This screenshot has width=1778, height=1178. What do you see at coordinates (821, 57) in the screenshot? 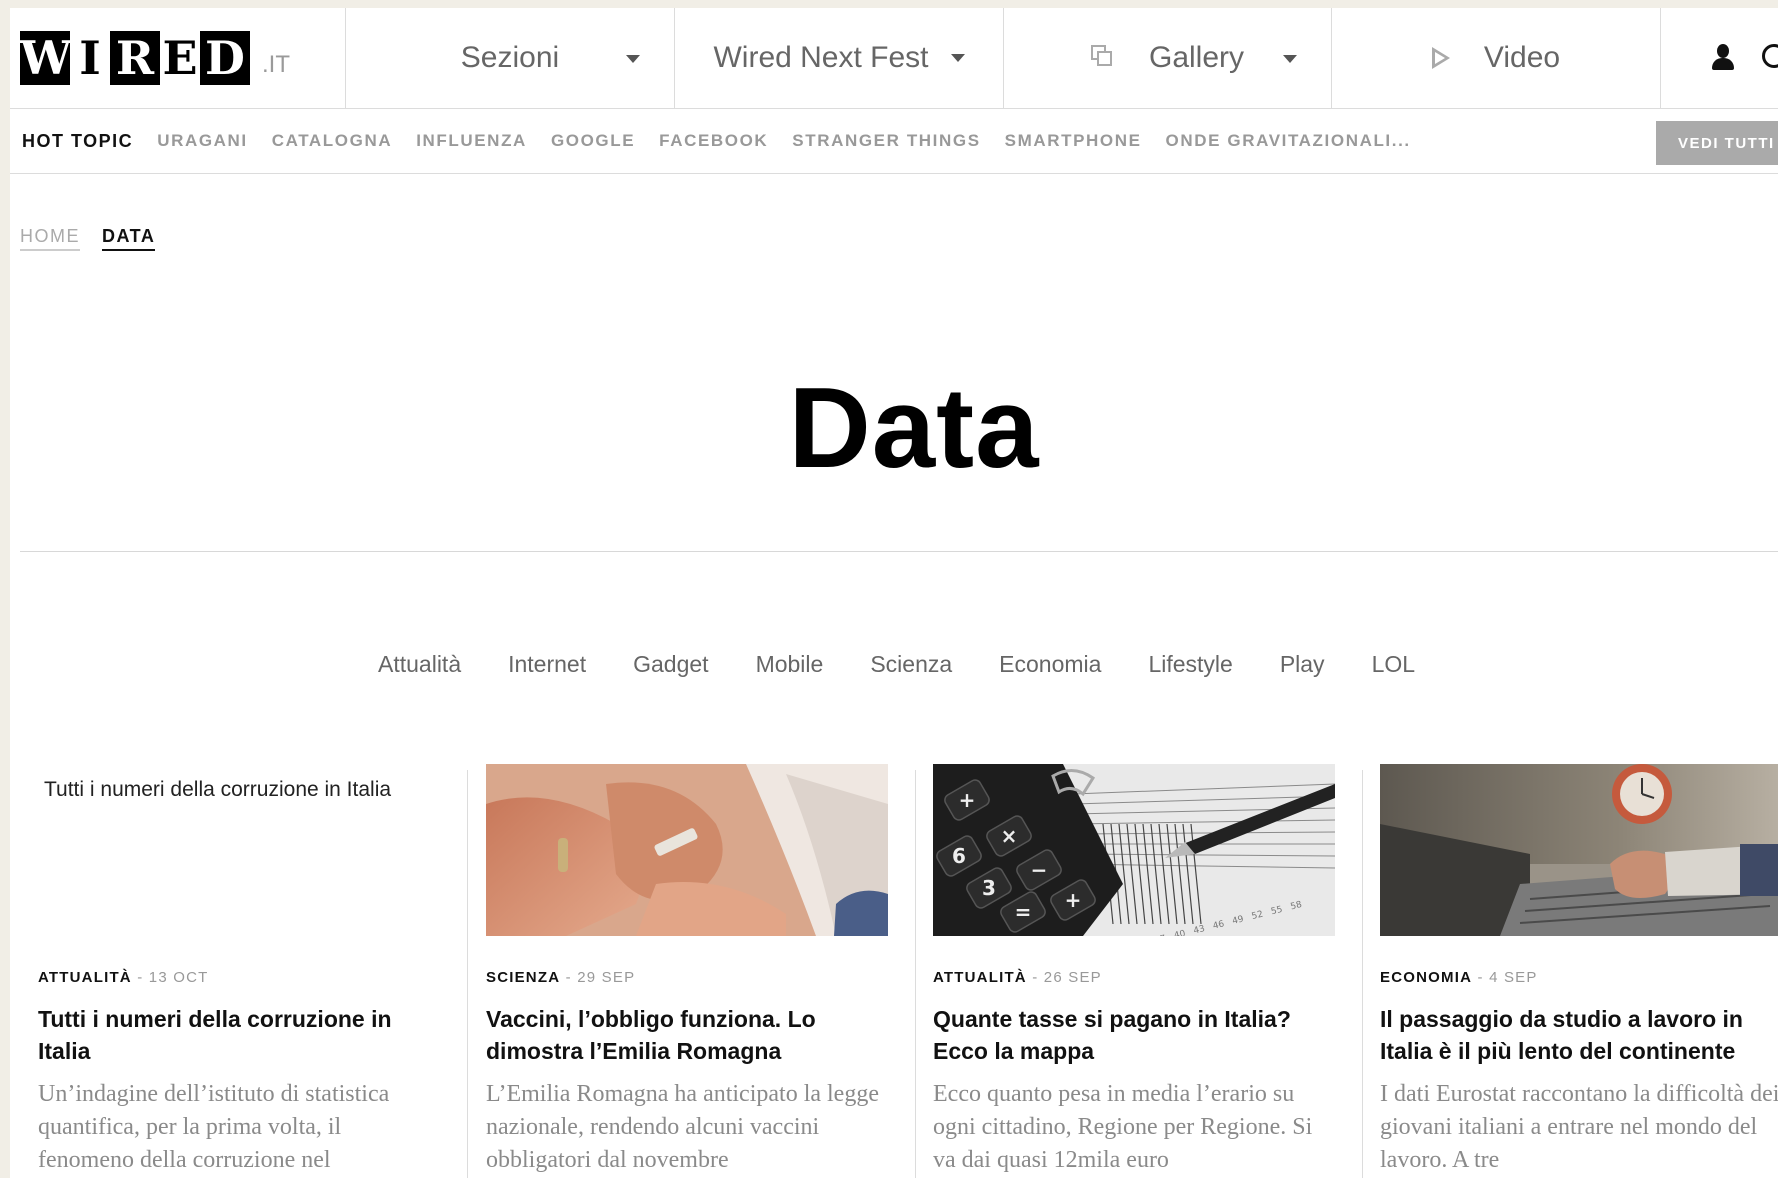
I see `nav-next-fest-label: Wired Next Fest` at bounding box center [821, 57].